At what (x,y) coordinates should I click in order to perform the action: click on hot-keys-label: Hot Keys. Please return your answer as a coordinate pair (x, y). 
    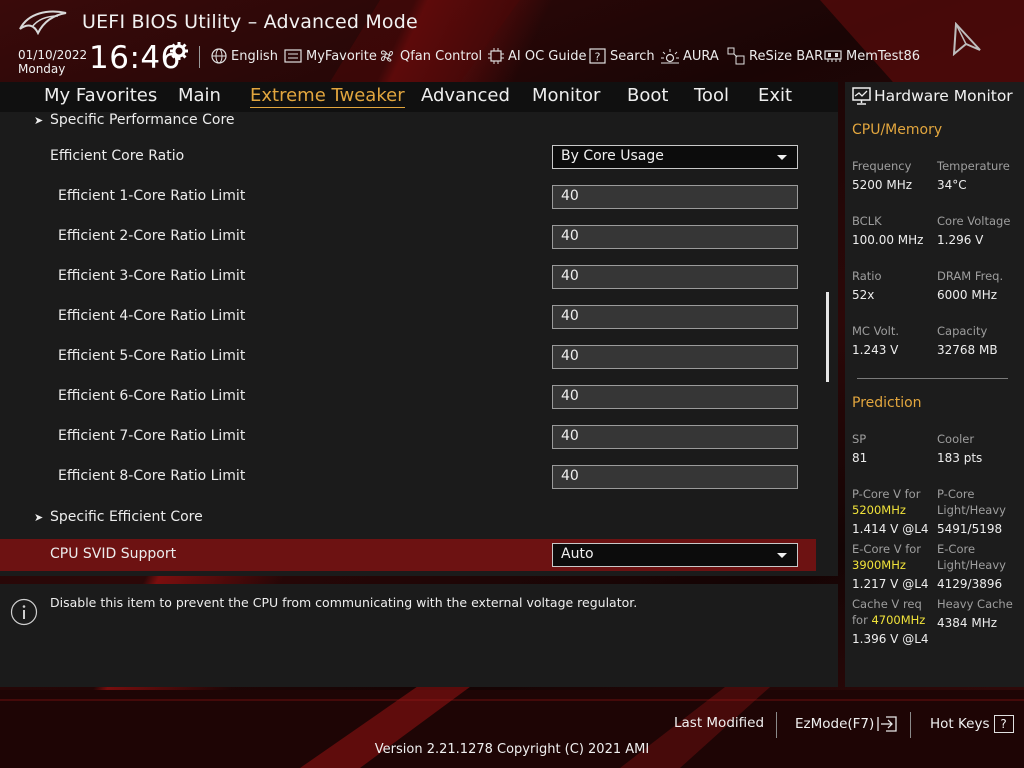
    Looking at the image, I should click on (960, 724).